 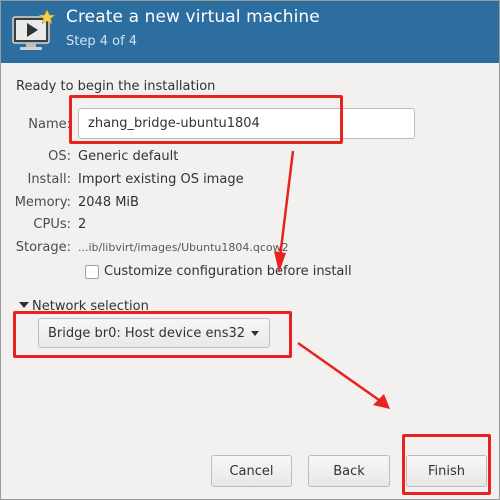 I want to click on os-label: OS:, so click(x=59, y=156).